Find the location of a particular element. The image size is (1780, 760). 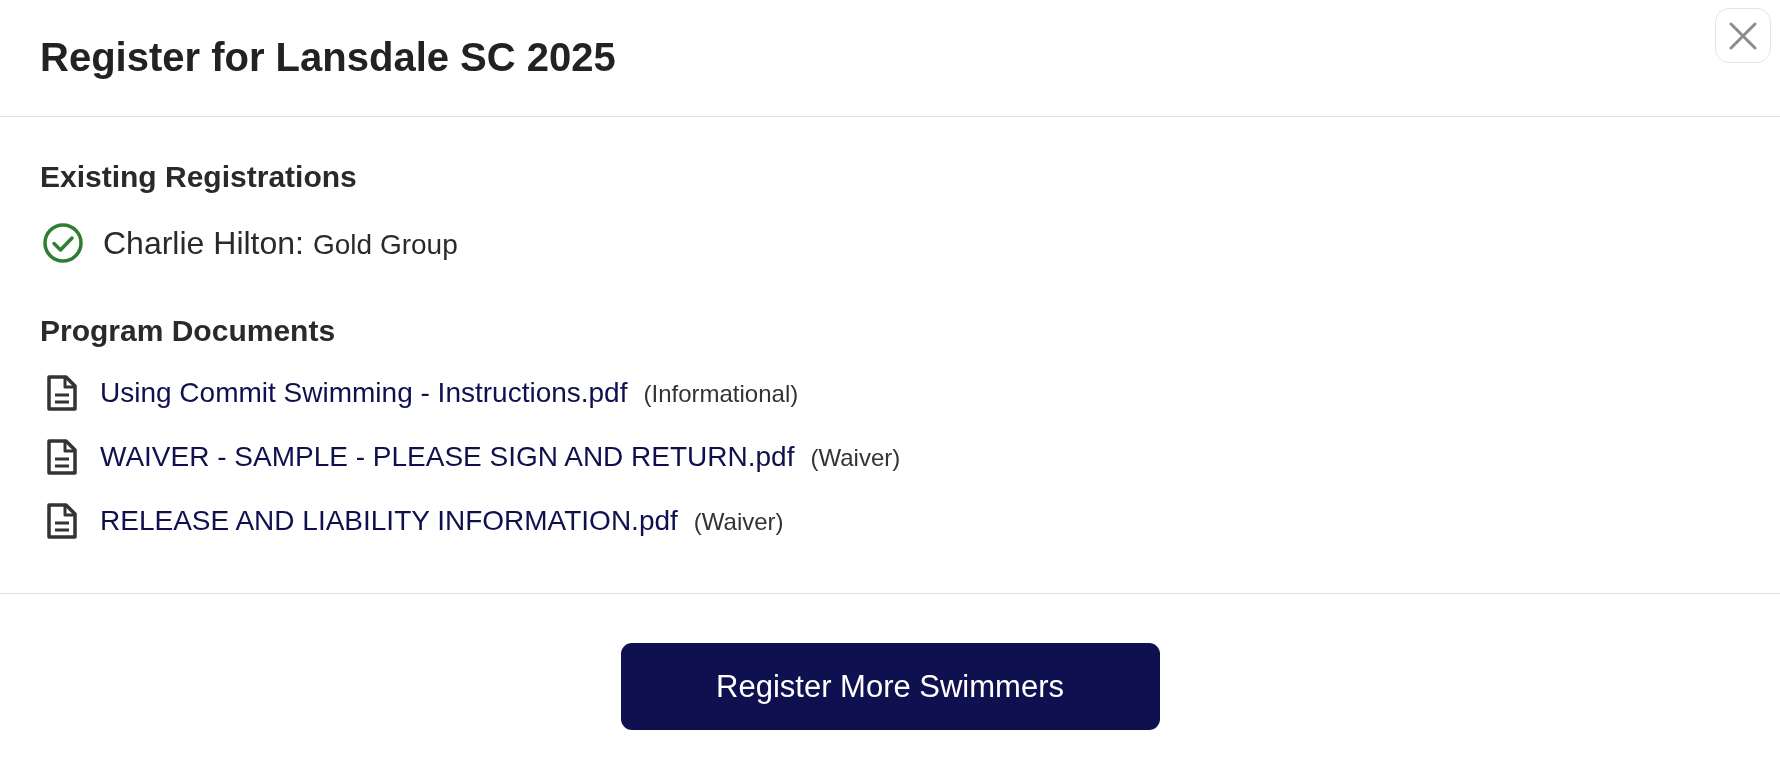

close-icon is located at coordinates (1743, 35).